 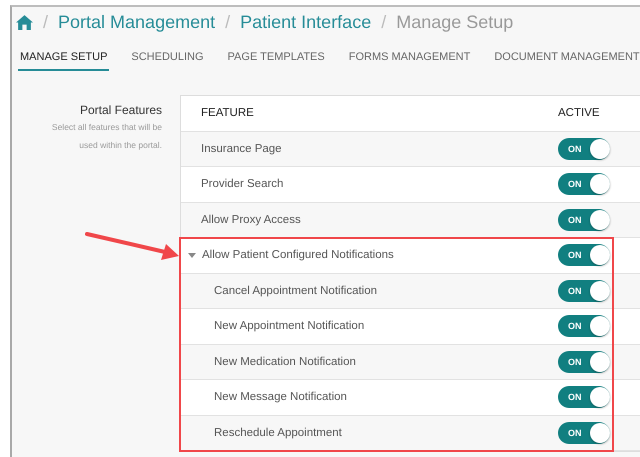 I want to click on tab: FORMS MANAGEMENT, so click(x=409, y=59).